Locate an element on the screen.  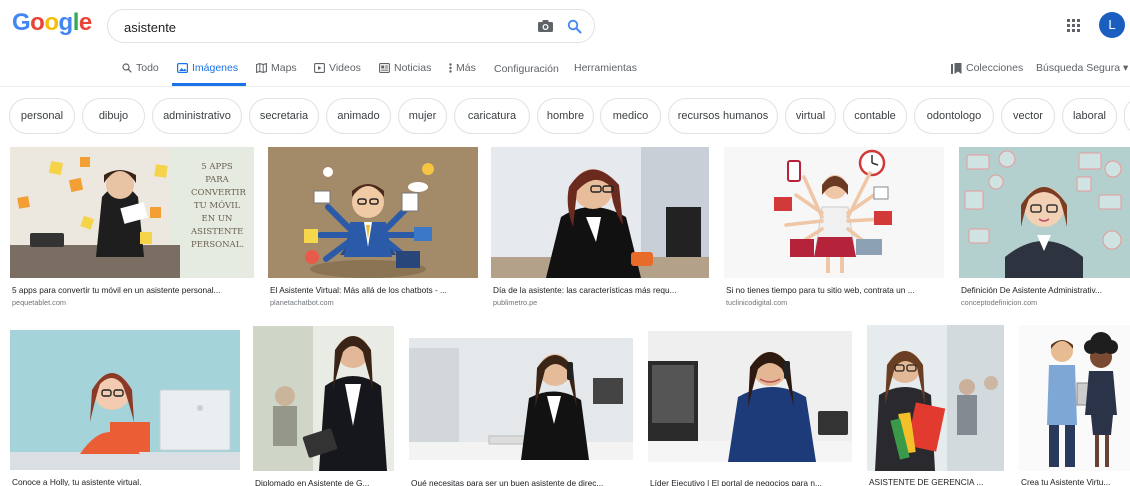
result-source: publimetro.pe is located at coordinates (515, 302).